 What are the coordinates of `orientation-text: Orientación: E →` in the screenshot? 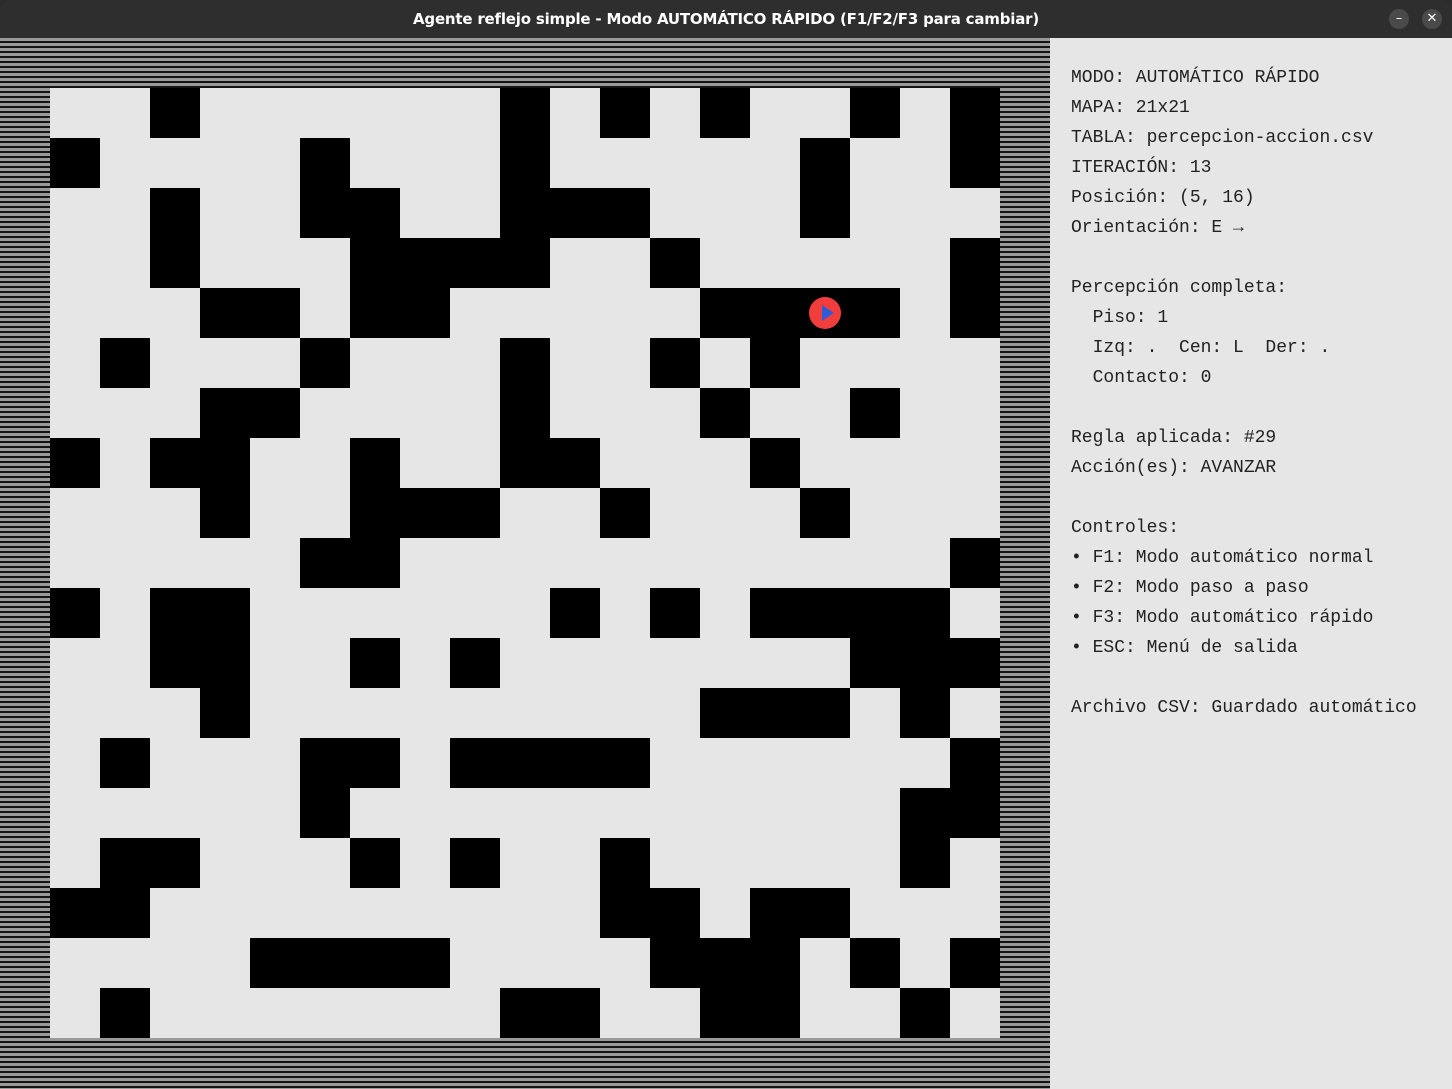 It's located at (1157, 228).